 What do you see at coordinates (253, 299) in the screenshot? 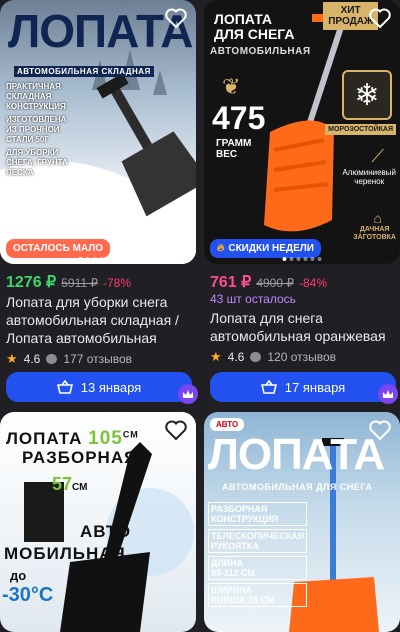
I see `stock-left: 43 шт осталось` at bounding box center [253, 299].